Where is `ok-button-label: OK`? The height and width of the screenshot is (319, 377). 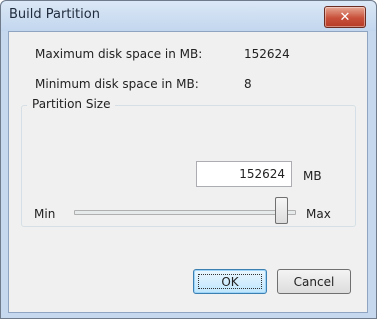 ok-button-label: OK is located at coordinates (230, 281).